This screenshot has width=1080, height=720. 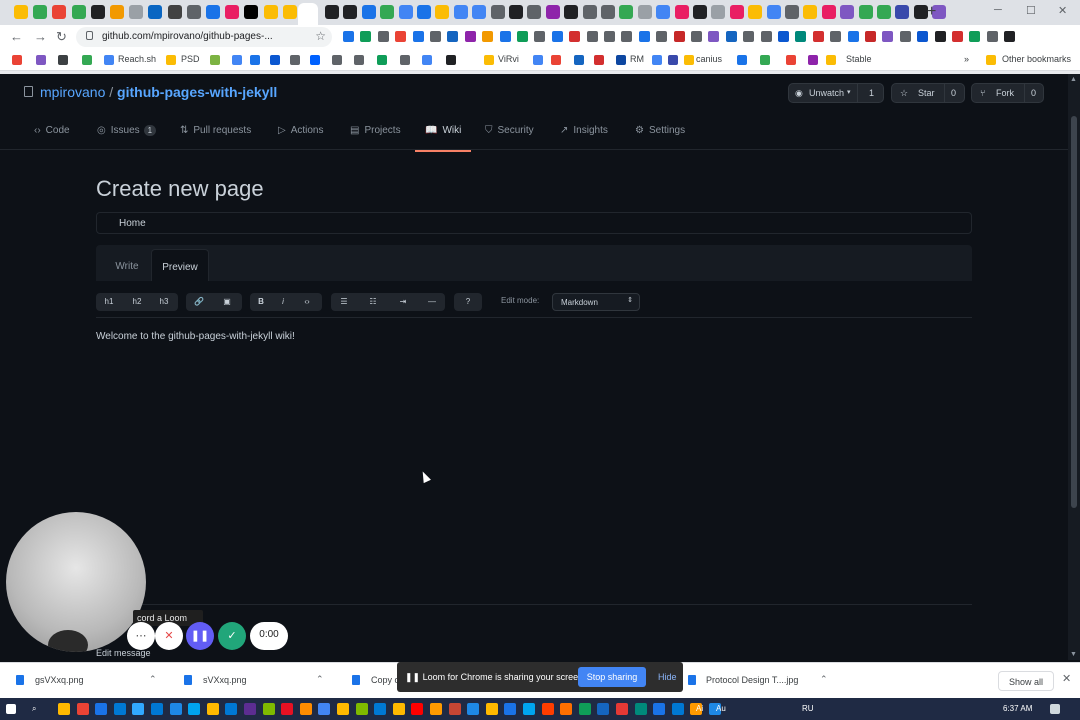 What do you see at coordinates (375, 138) in the screenshot?
I see `tab-projects: ▤ Projects` at bounding box center [375, 138].